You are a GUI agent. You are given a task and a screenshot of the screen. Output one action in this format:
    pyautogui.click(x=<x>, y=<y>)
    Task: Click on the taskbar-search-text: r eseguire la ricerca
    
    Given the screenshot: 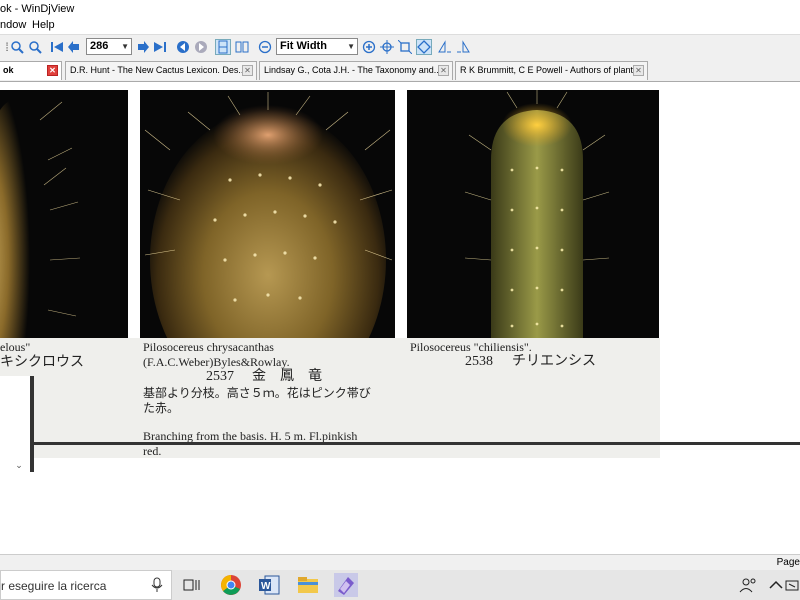 What is the action you would take?
    pyautogui.click(x=54, y=586)
    